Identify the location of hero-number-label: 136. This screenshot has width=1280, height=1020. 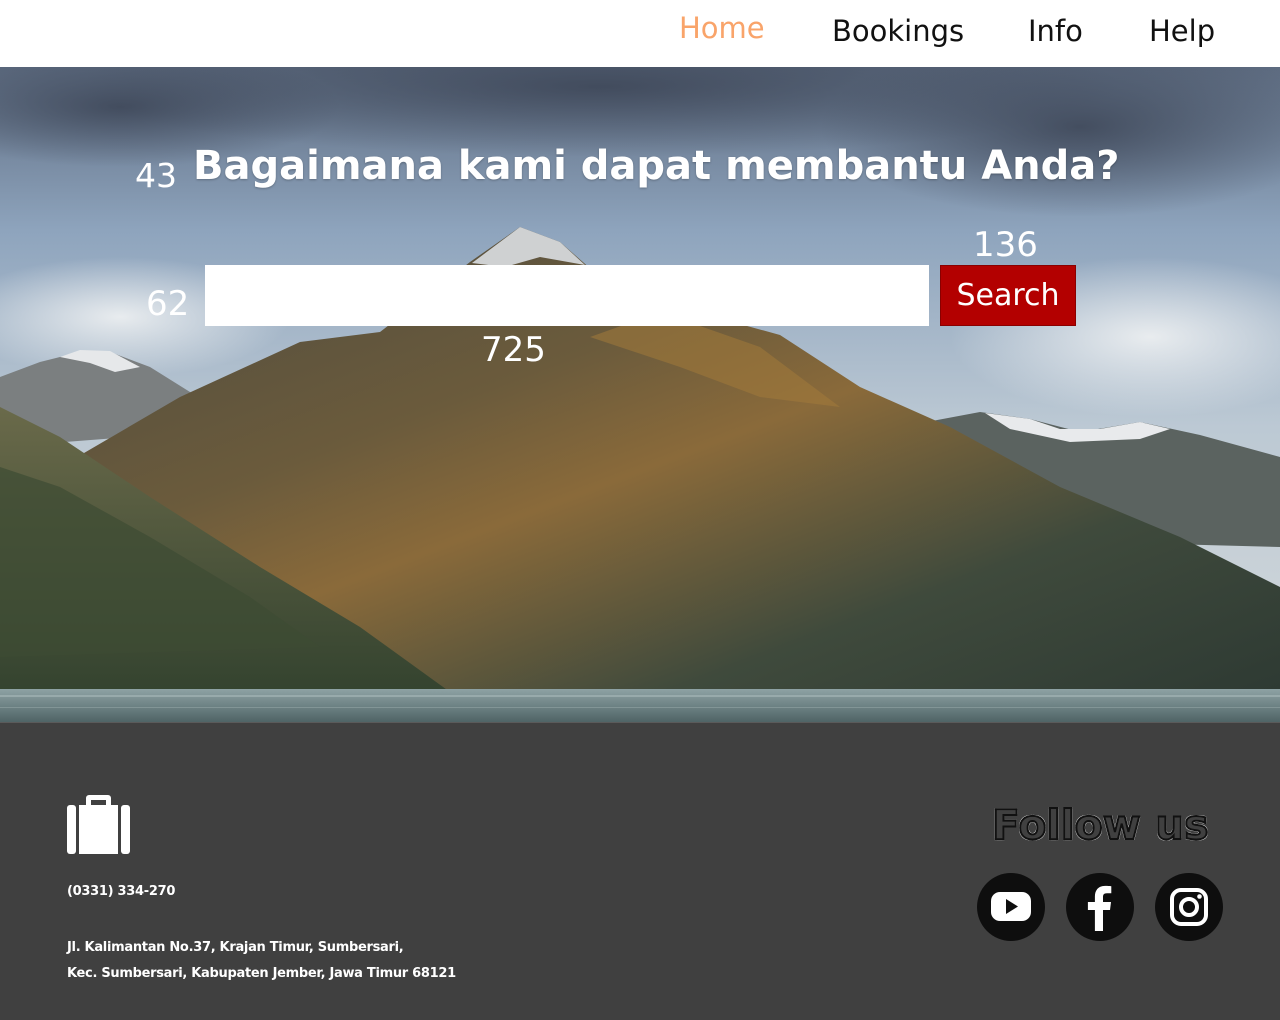
(1005, 245).